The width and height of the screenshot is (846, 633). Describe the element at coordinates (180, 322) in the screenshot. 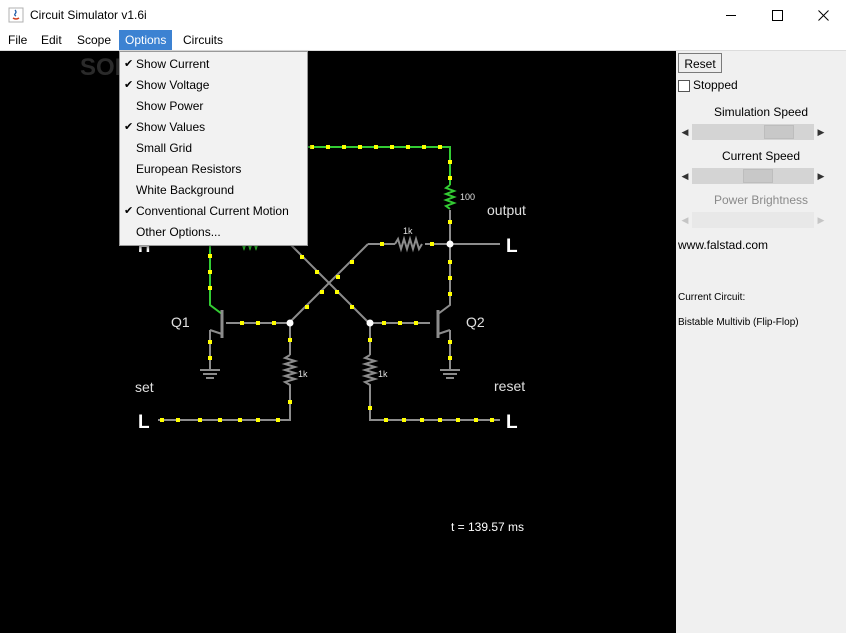

I see `label-q1: Q1` at that location.